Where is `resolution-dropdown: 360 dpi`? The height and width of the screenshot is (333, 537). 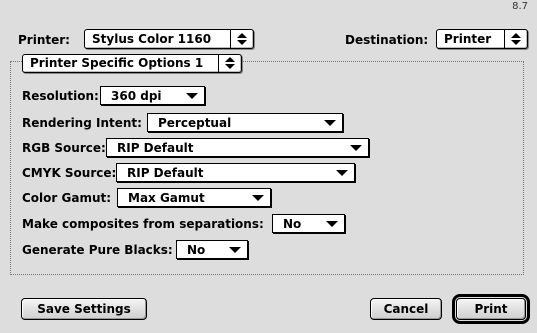 resolution-dropdown: 360 dpi is located at coordinates (152, 95).